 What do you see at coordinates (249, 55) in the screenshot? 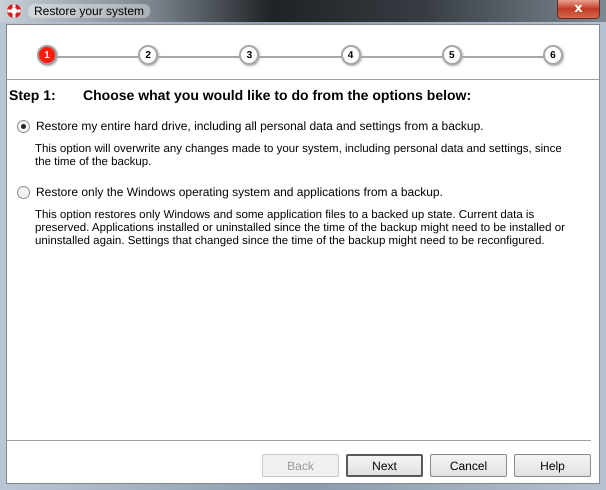
I see `step-circle: 3` at bounding box center [249, 55].